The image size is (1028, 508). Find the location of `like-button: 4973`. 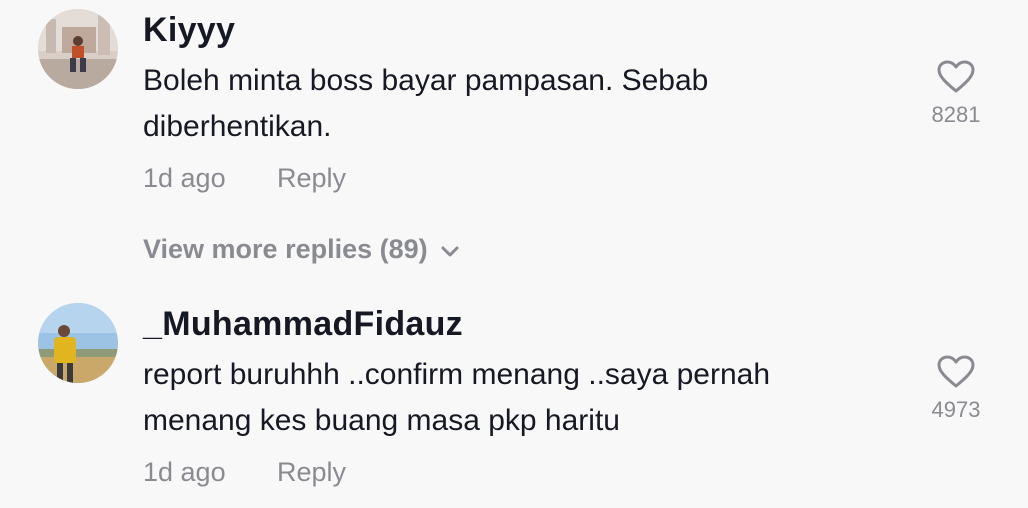

like-button: 4973 is located at coordinates (956, 389).